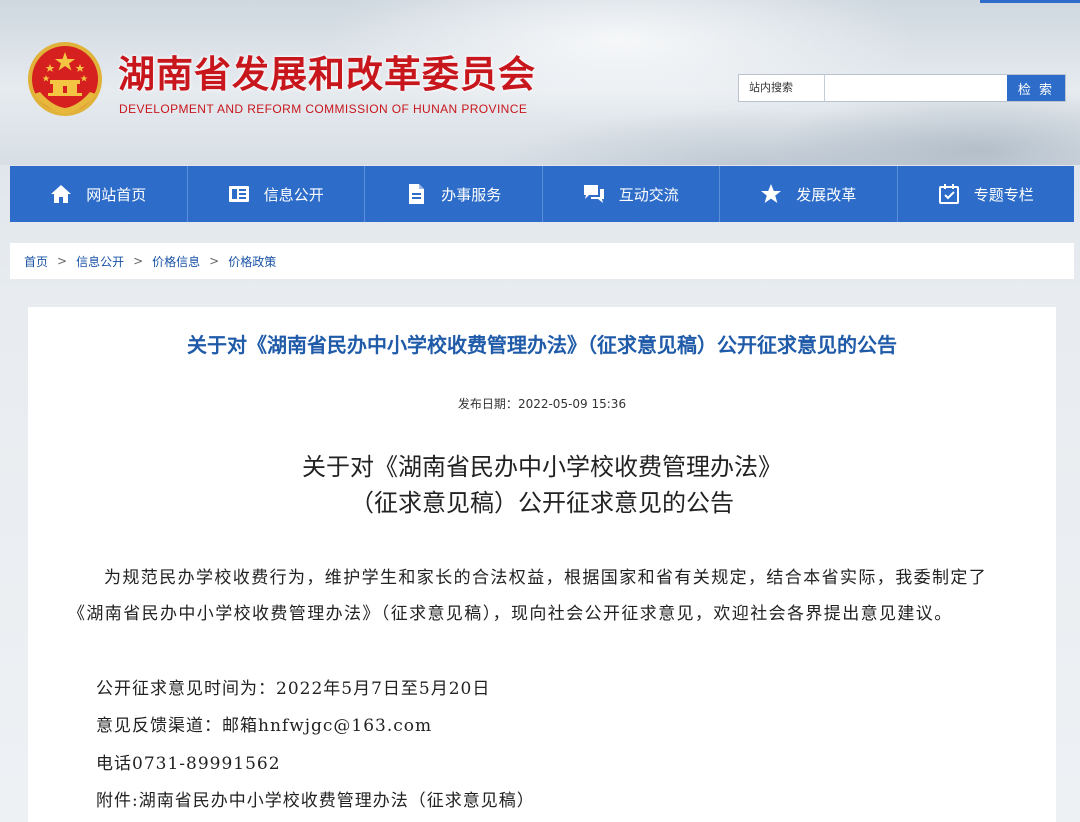 The image size is (1080, 822). I want to click on breadcrumb-price-policy-link: 价格政策, so click(252, 261).